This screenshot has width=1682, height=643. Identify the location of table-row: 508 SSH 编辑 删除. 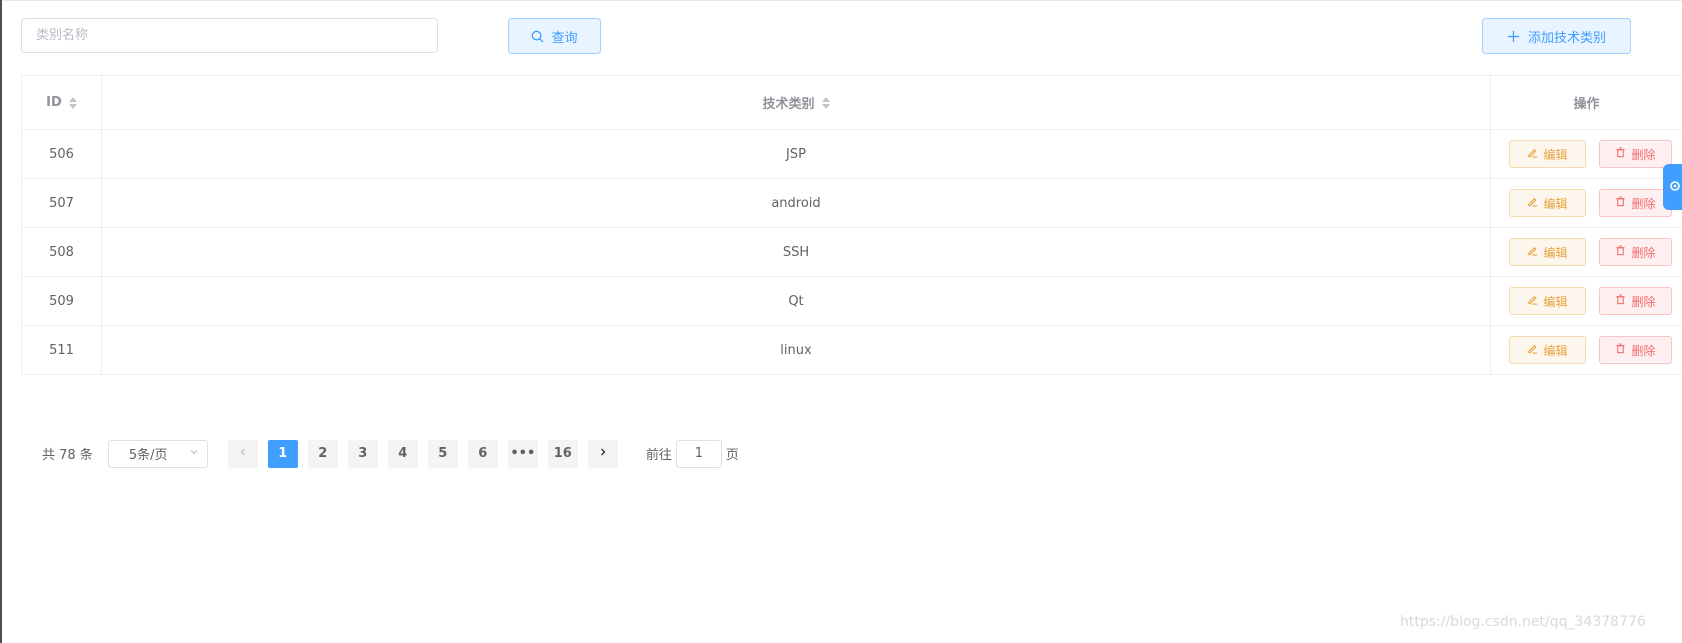
(851, 252).